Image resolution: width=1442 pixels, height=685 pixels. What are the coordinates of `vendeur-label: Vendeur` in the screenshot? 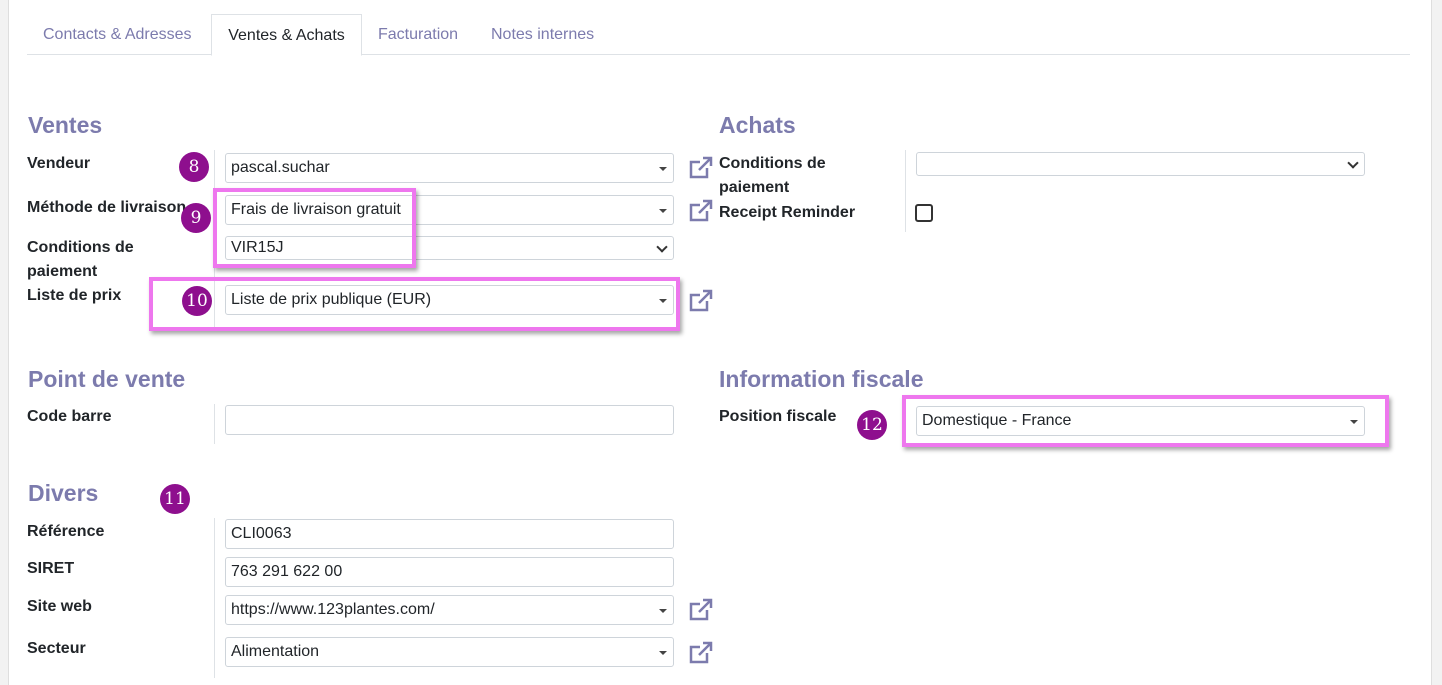 It's located at (59, 163).